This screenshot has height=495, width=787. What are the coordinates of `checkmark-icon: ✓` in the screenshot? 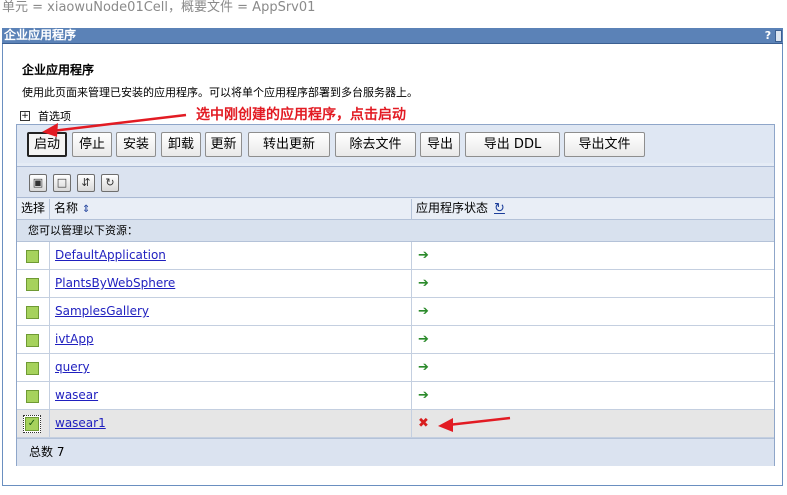 It's located at (32, 424).